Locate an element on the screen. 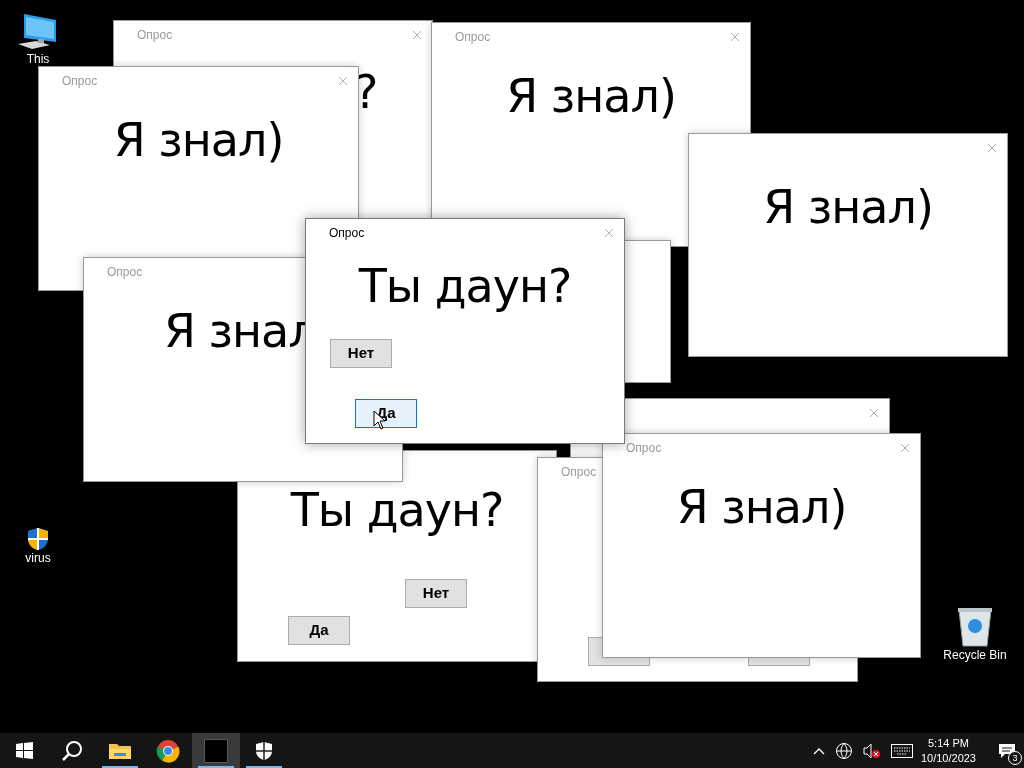 The image size is (1024, 768). dialog-button: Да is located at coordinates (319, 630).